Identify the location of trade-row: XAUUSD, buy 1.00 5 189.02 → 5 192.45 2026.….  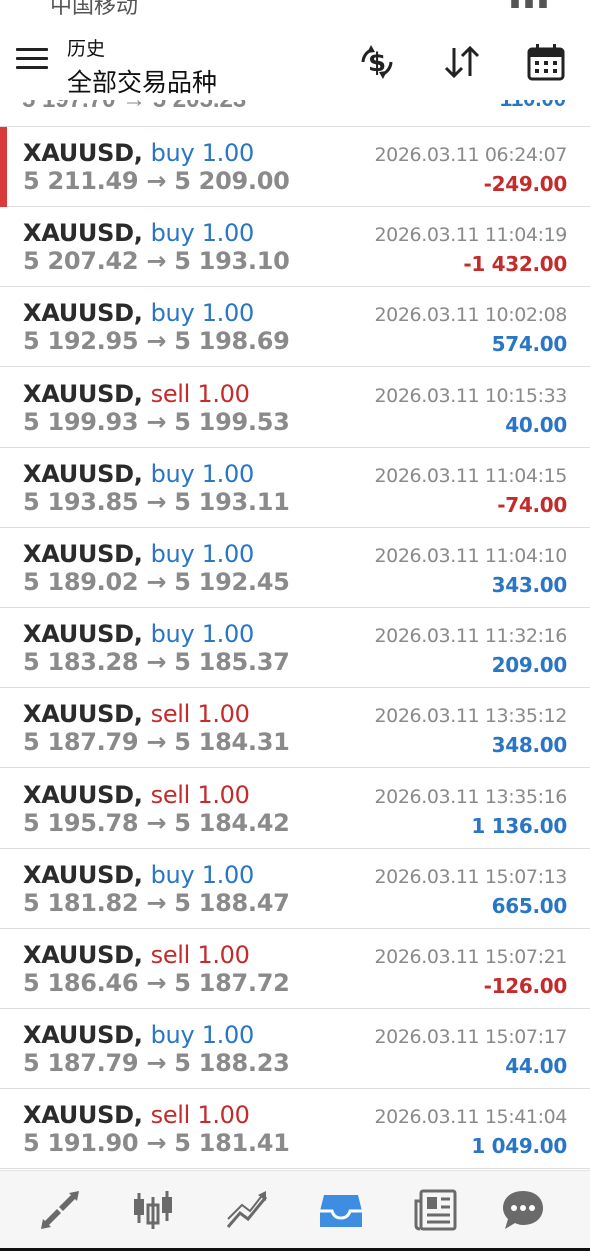
(295, 568).